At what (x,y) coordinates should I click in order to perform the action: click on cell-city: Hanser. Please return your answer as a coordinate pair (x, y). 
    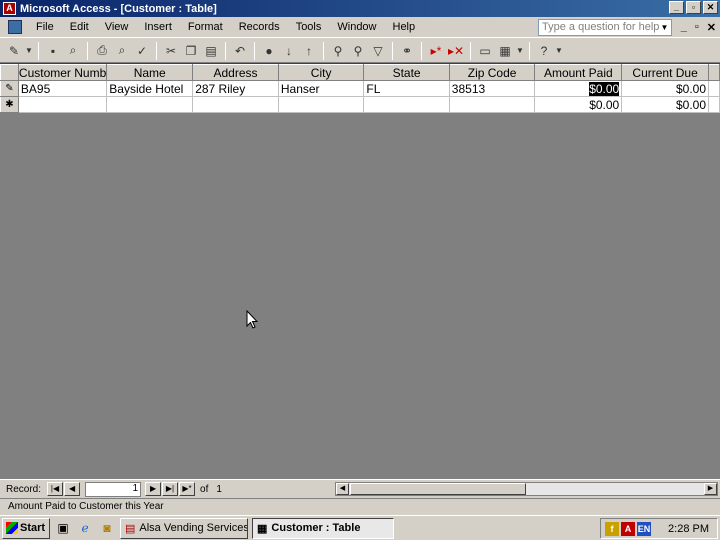
    Looking at the image, I should click on (321, 88).